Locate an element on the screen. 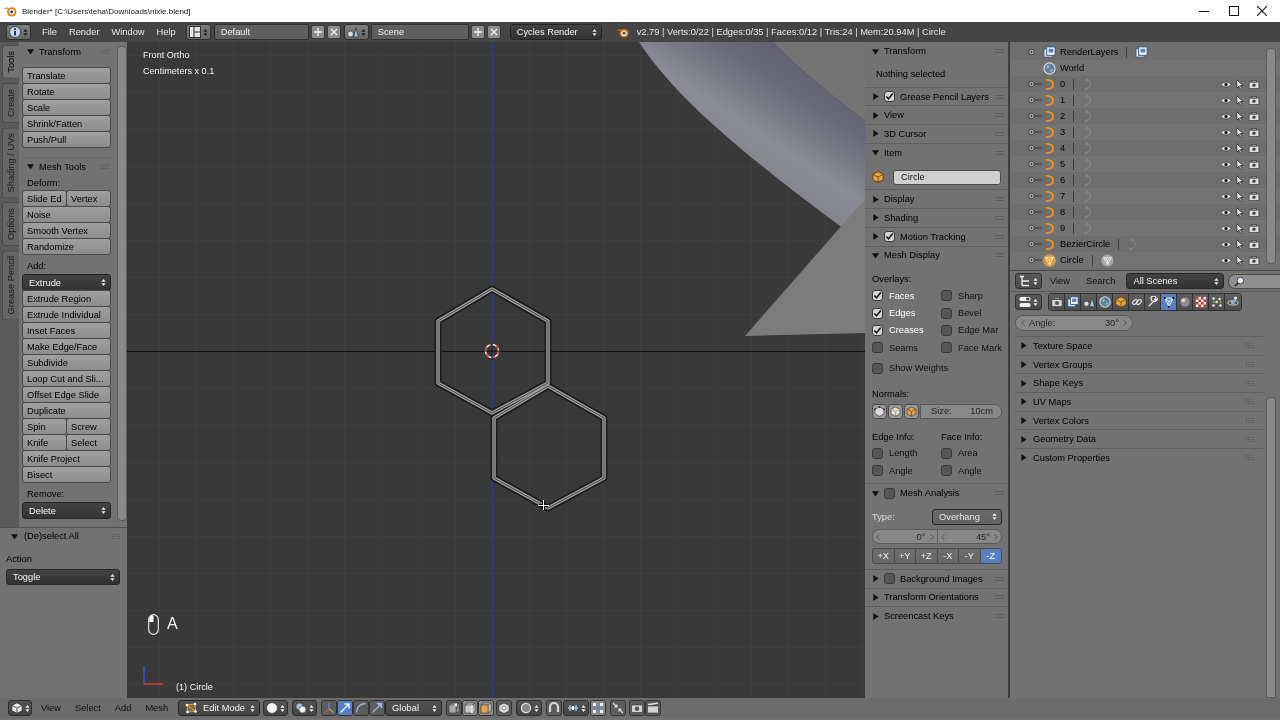  outliner-item: 1 is located at coordinates (1063, 100).